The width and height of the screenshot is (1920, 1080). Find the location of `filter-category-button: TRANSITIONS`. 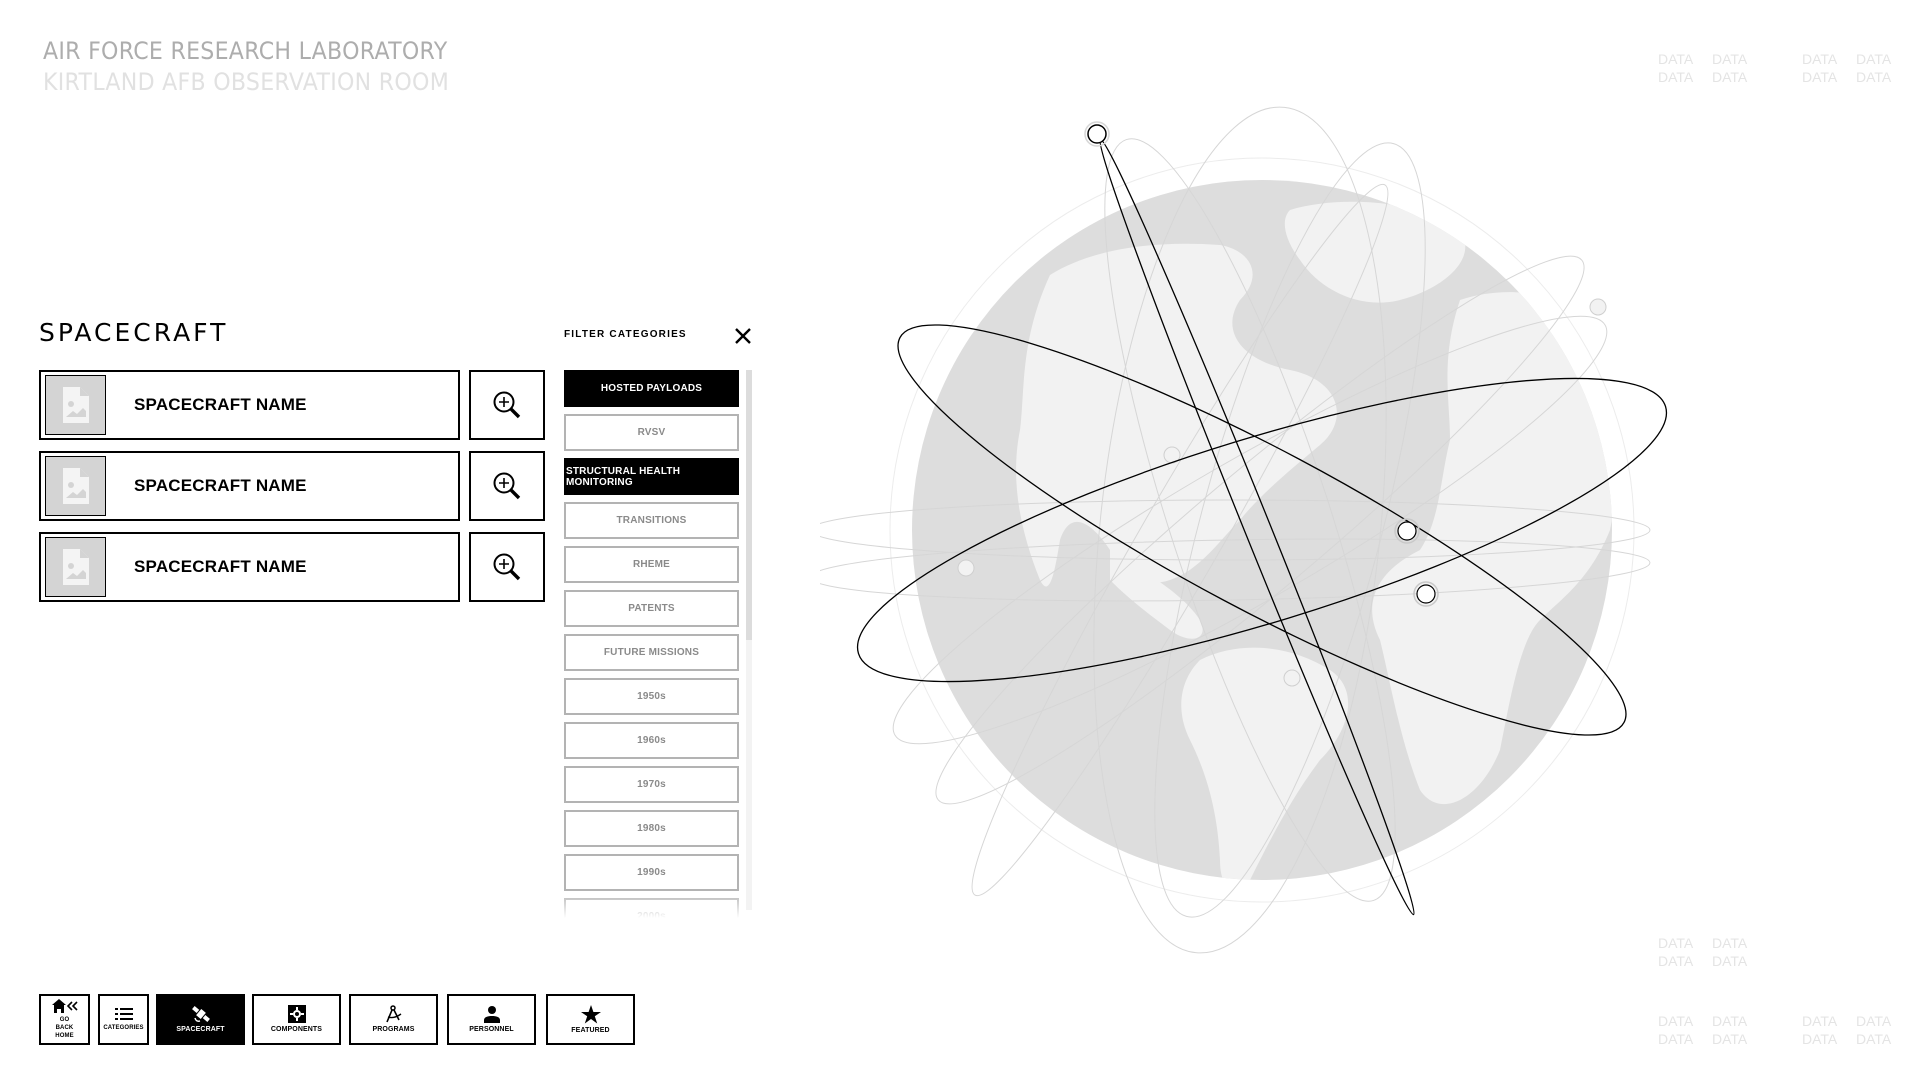

filter-category-button: TRANSITIONS is located at coordinates (651, 520).